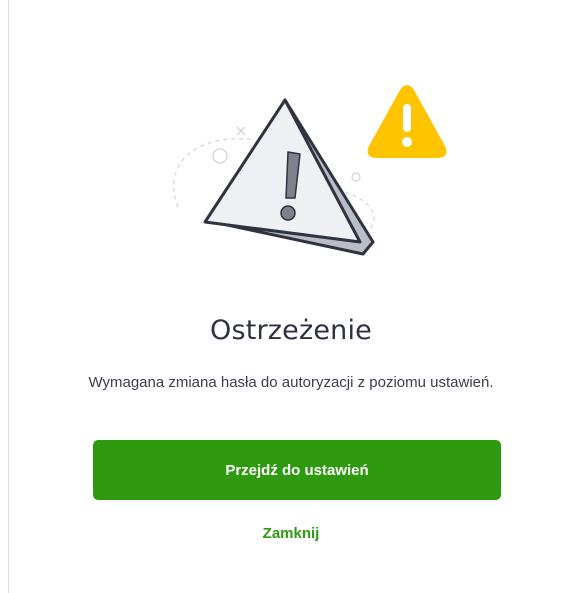 This screenshot has width=582, height=593. I want to click on circle-decoration-small, so click(356, 177).